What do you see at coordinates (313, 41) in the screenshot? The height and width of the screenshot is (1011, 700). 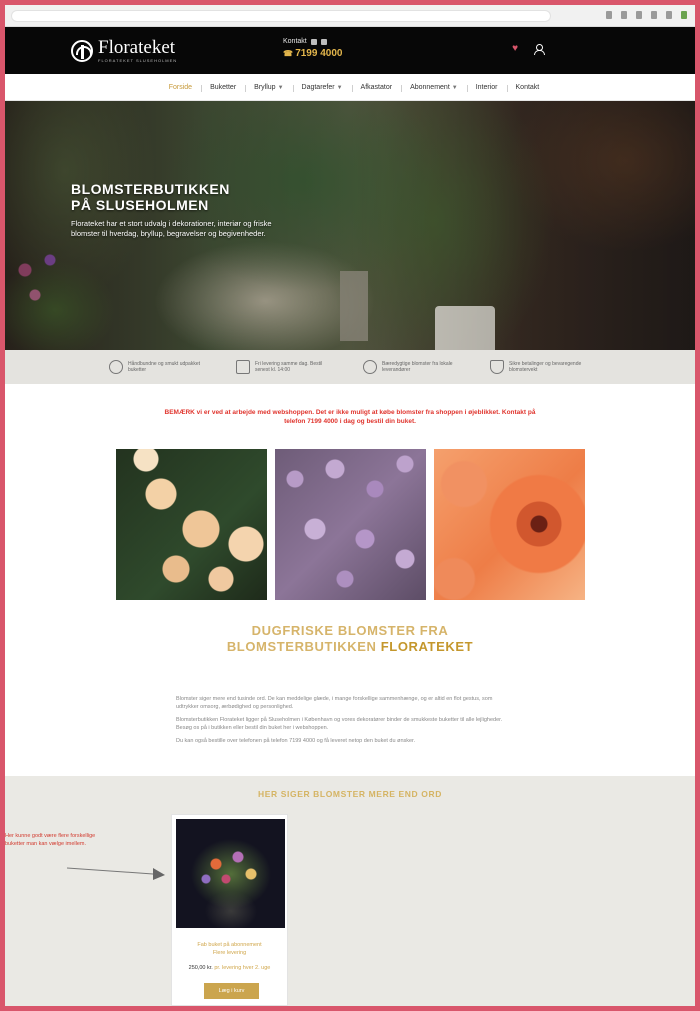 I see `facebook-icon` at bounding box center [313, 41].